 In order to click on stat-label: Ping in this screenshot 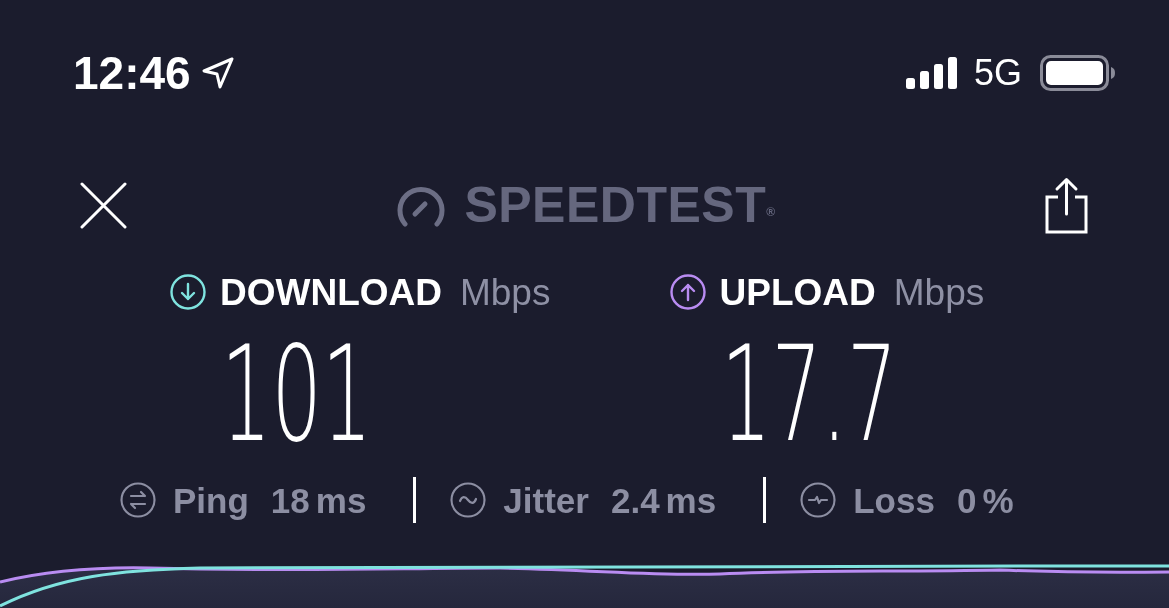, I will do `click(211, 500)`.